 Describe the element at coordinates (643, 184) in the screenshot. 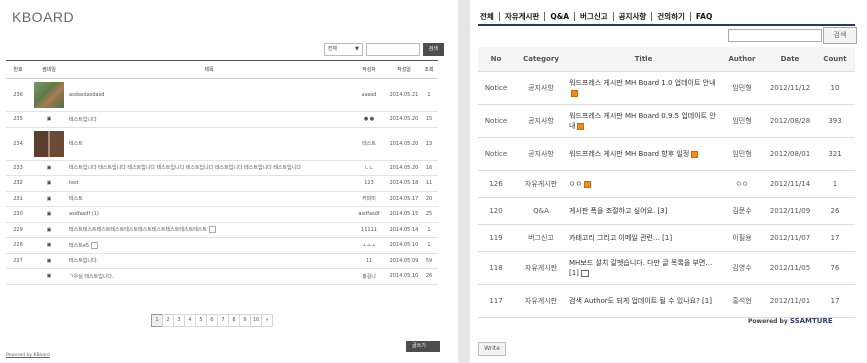

I see `post-title: ㅇㅇ` at that location.